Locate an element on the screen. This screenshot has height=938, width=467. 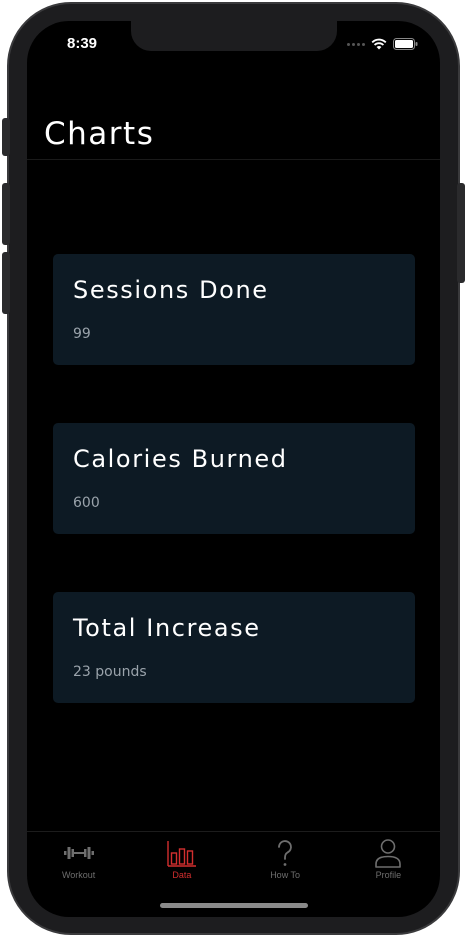
volume-down-button is located at coordinates (6, 283).